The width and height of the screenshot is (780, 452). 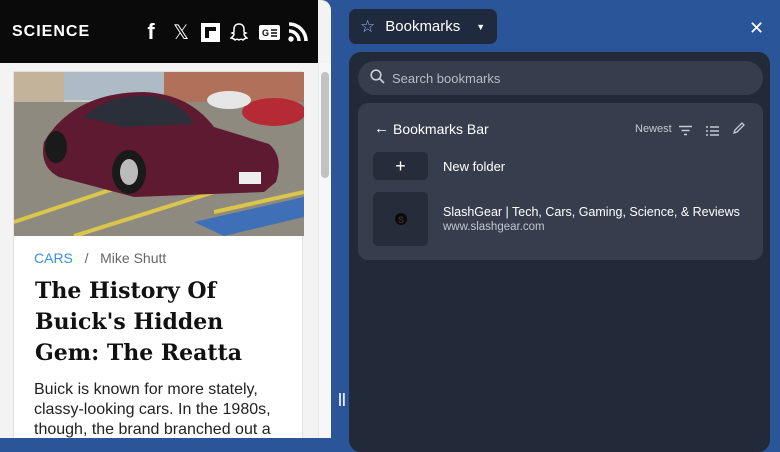 I want to click on caret-down-icon: ▼, so click(x=481, y=26).